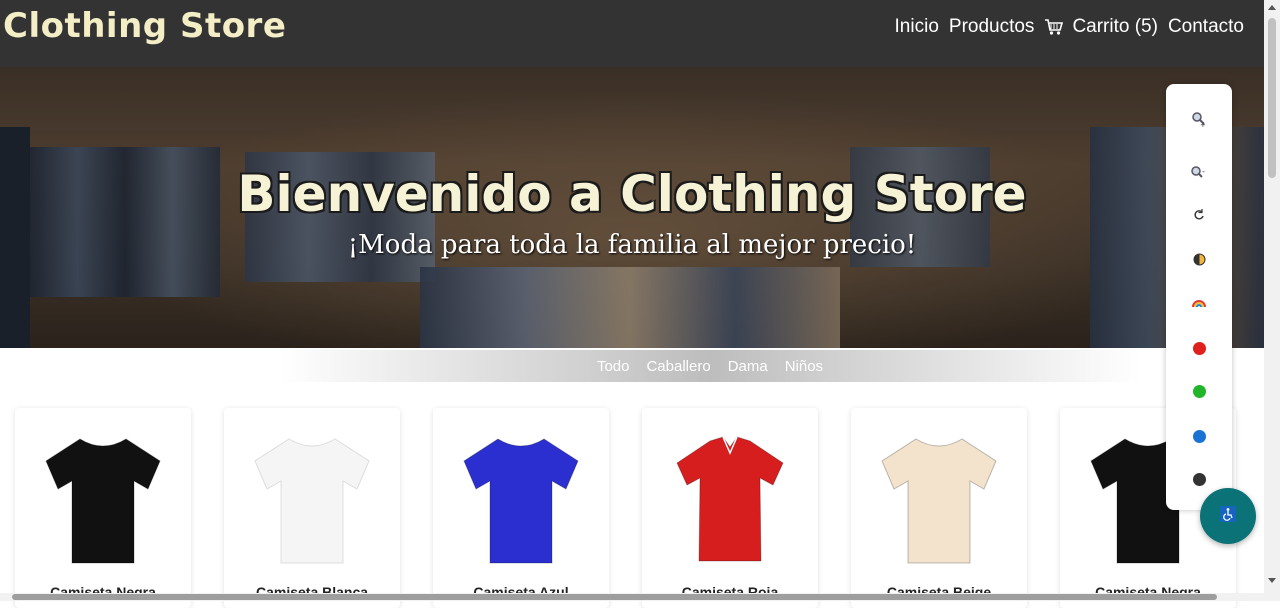  I want to click on product-card: Camiseta Azul, so click(521, 508).